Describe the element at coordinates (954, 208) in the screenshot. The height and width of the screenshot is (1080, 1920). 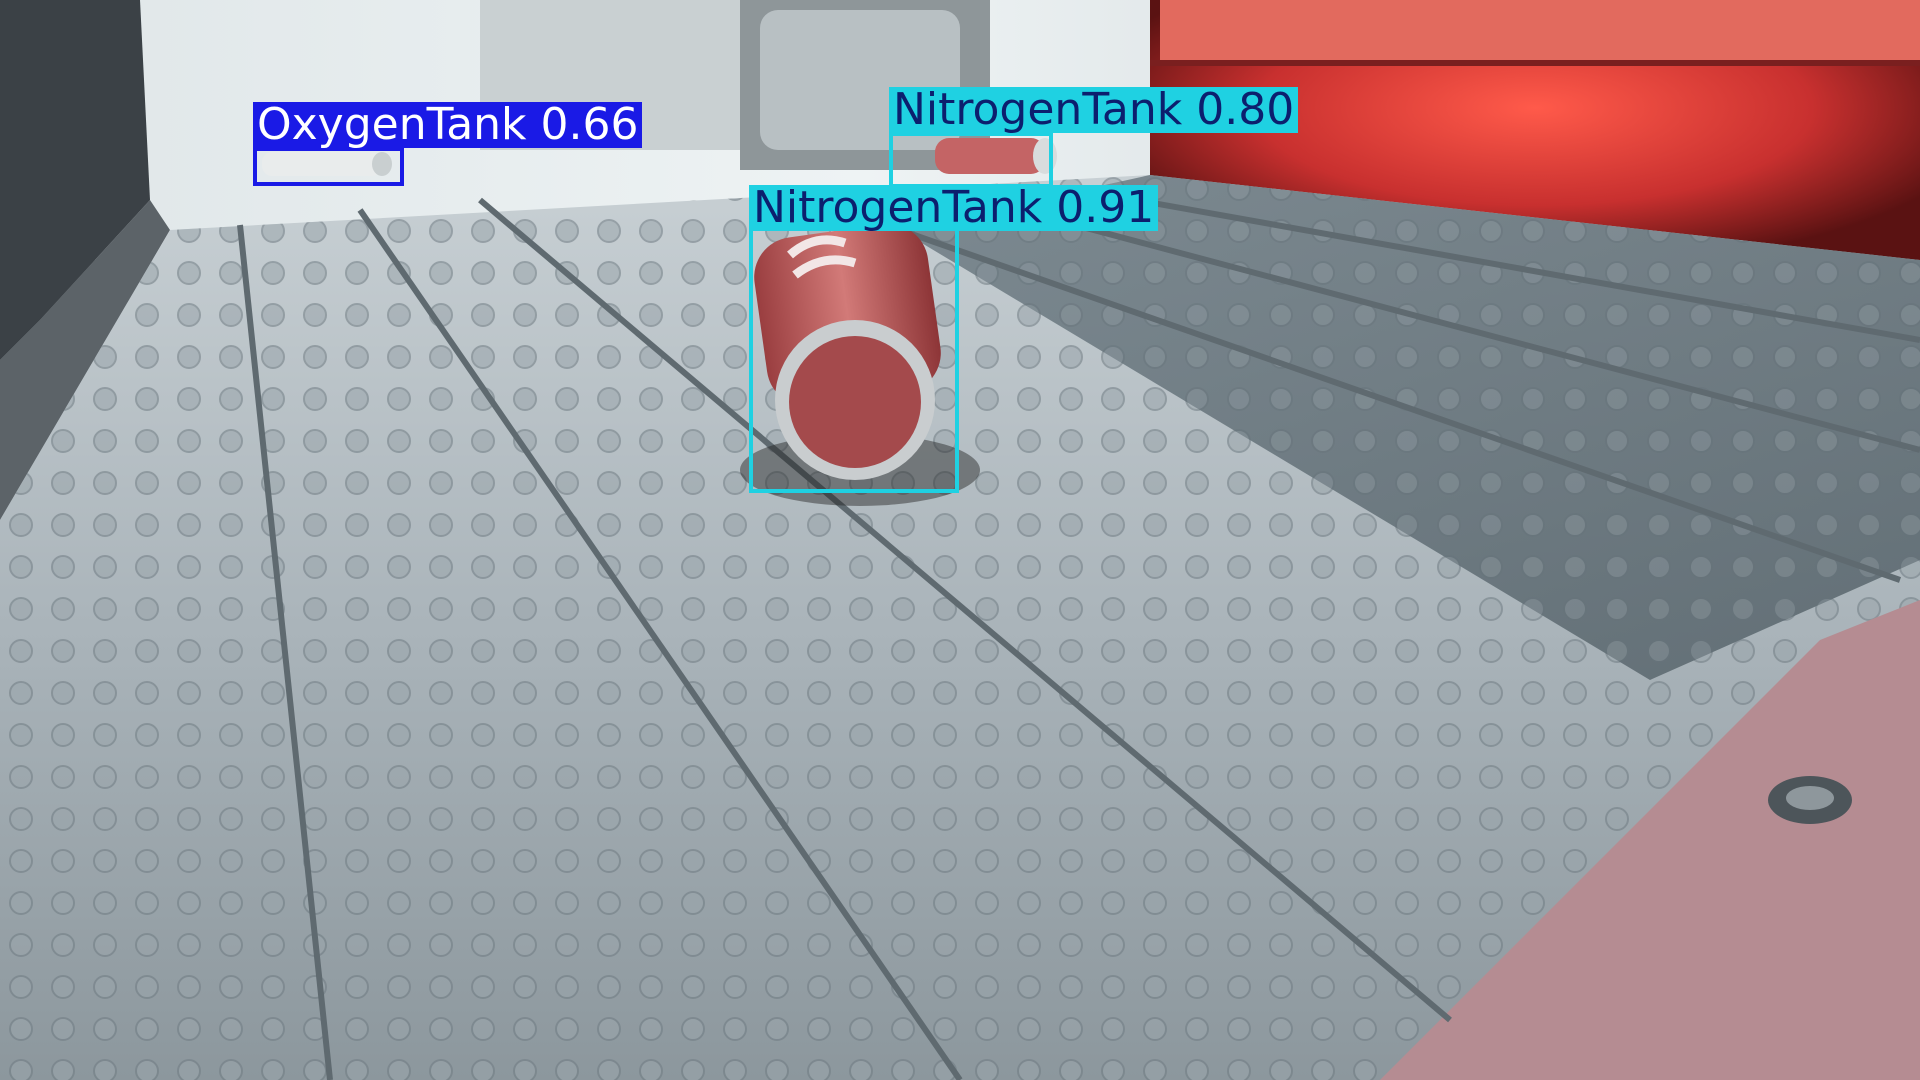
I see `nitrogen-tank-near-label: NitrogenTank 0.91` at that location.